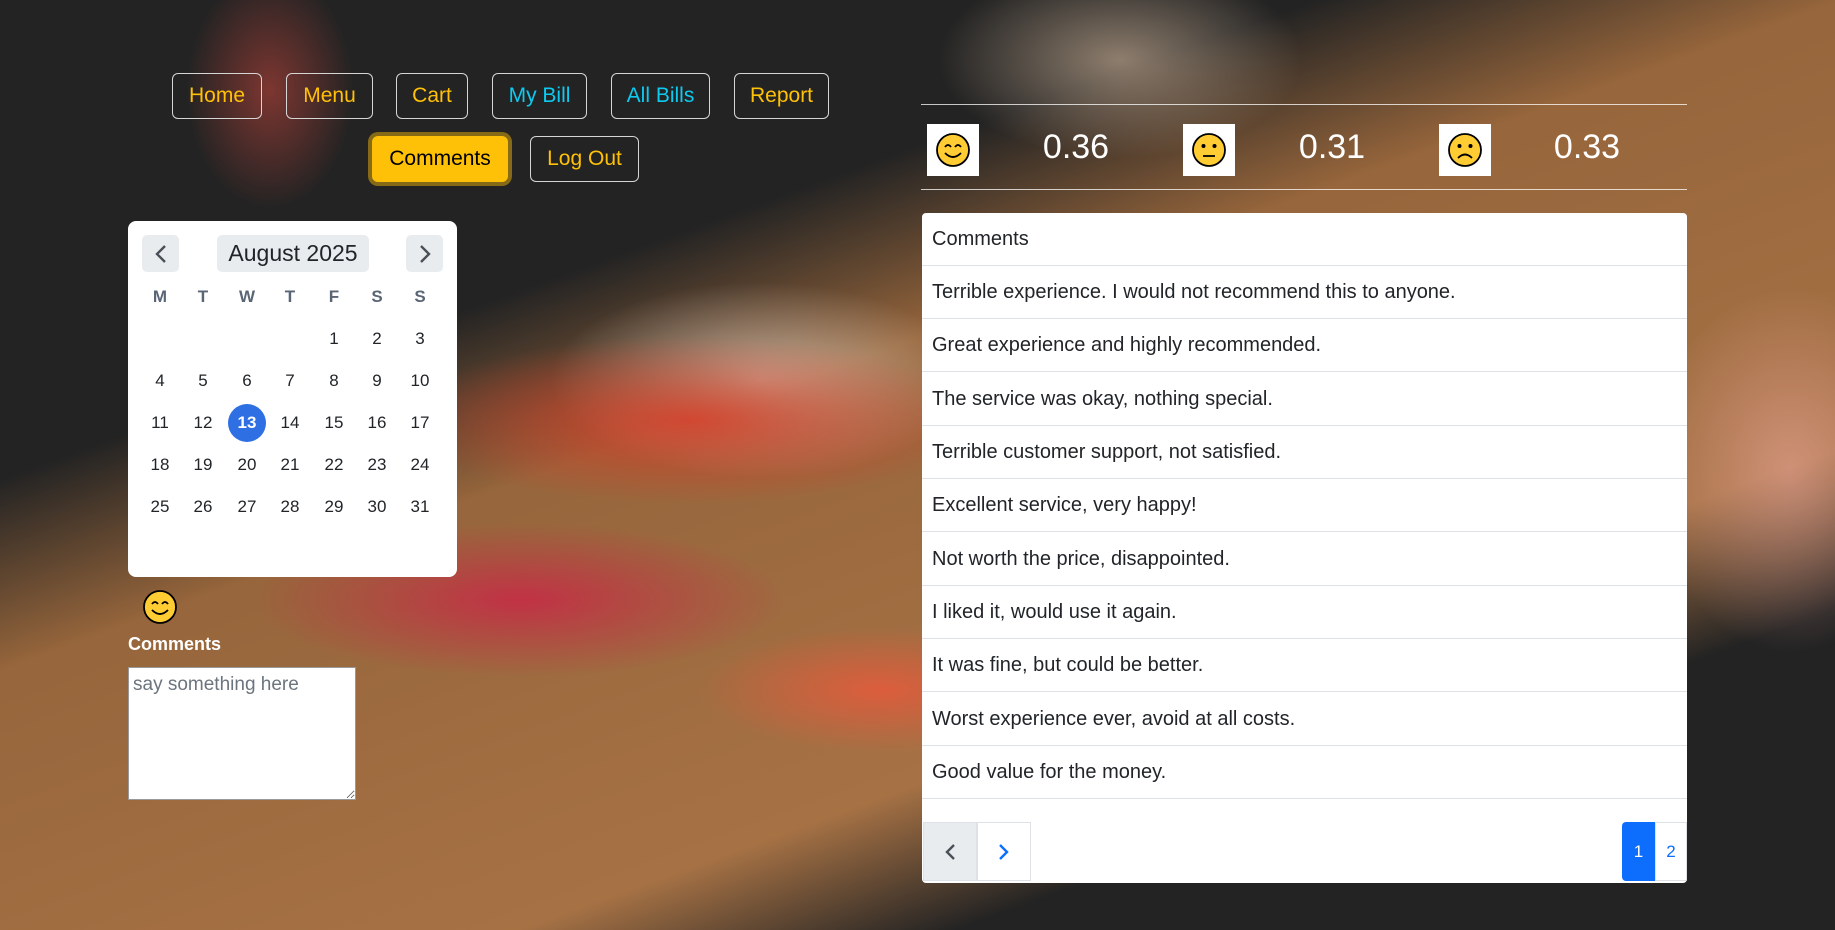 The height and width of the screenshot is (930, 1835). I want to click on cart-button: Cart, so click(432, 96).